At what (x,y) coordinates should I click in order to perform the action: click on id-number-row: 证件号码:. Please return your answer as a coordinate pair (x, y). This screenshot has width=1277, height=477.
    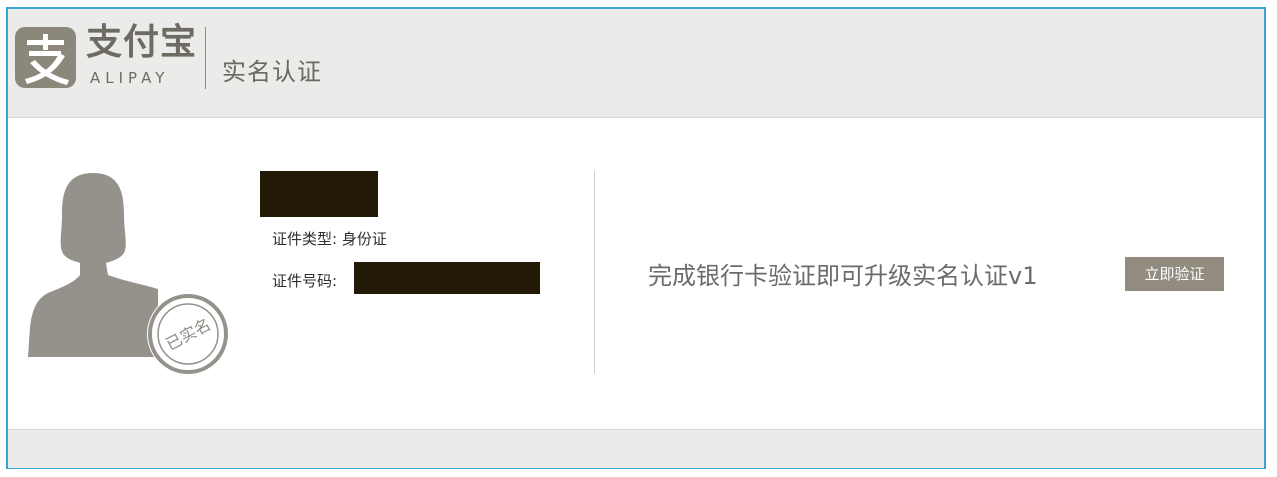
    Looking at the image, I should click on (304, 281).